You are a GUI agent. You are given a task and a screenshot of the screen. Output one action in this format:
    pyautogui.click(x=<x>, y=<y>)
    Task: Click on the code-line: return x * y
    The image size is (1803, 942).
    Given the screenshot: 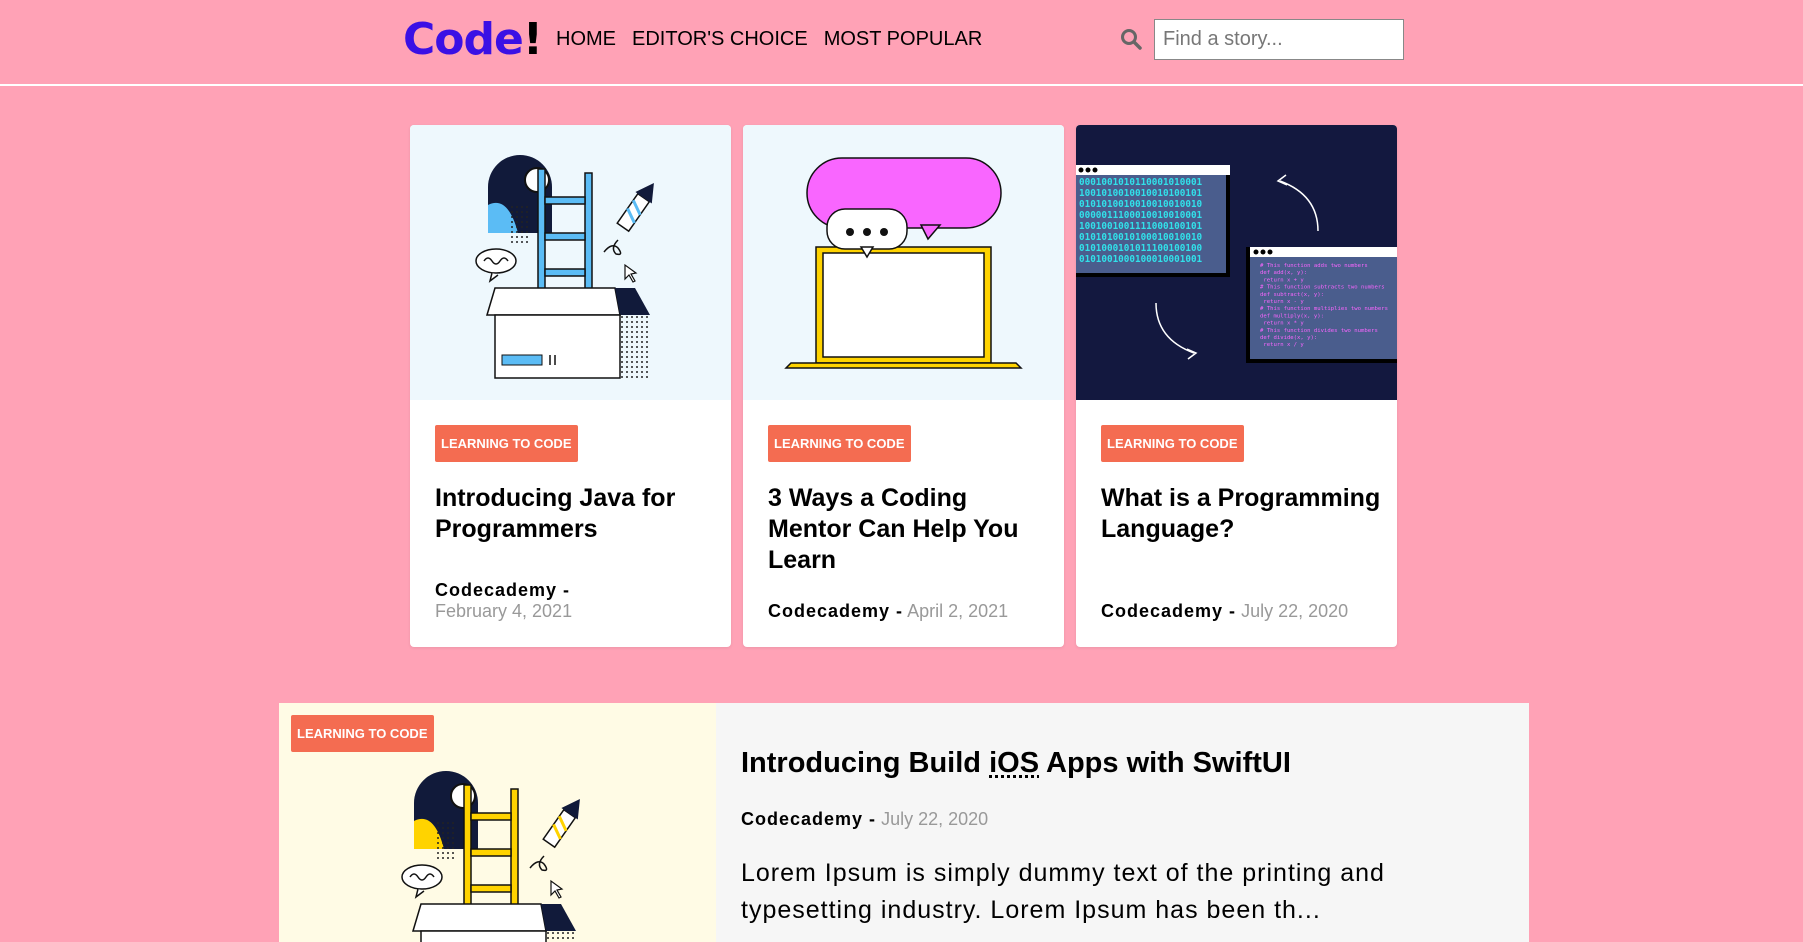 What is the action you would take?
    pyautogui.click(x=1282, y=324)
    